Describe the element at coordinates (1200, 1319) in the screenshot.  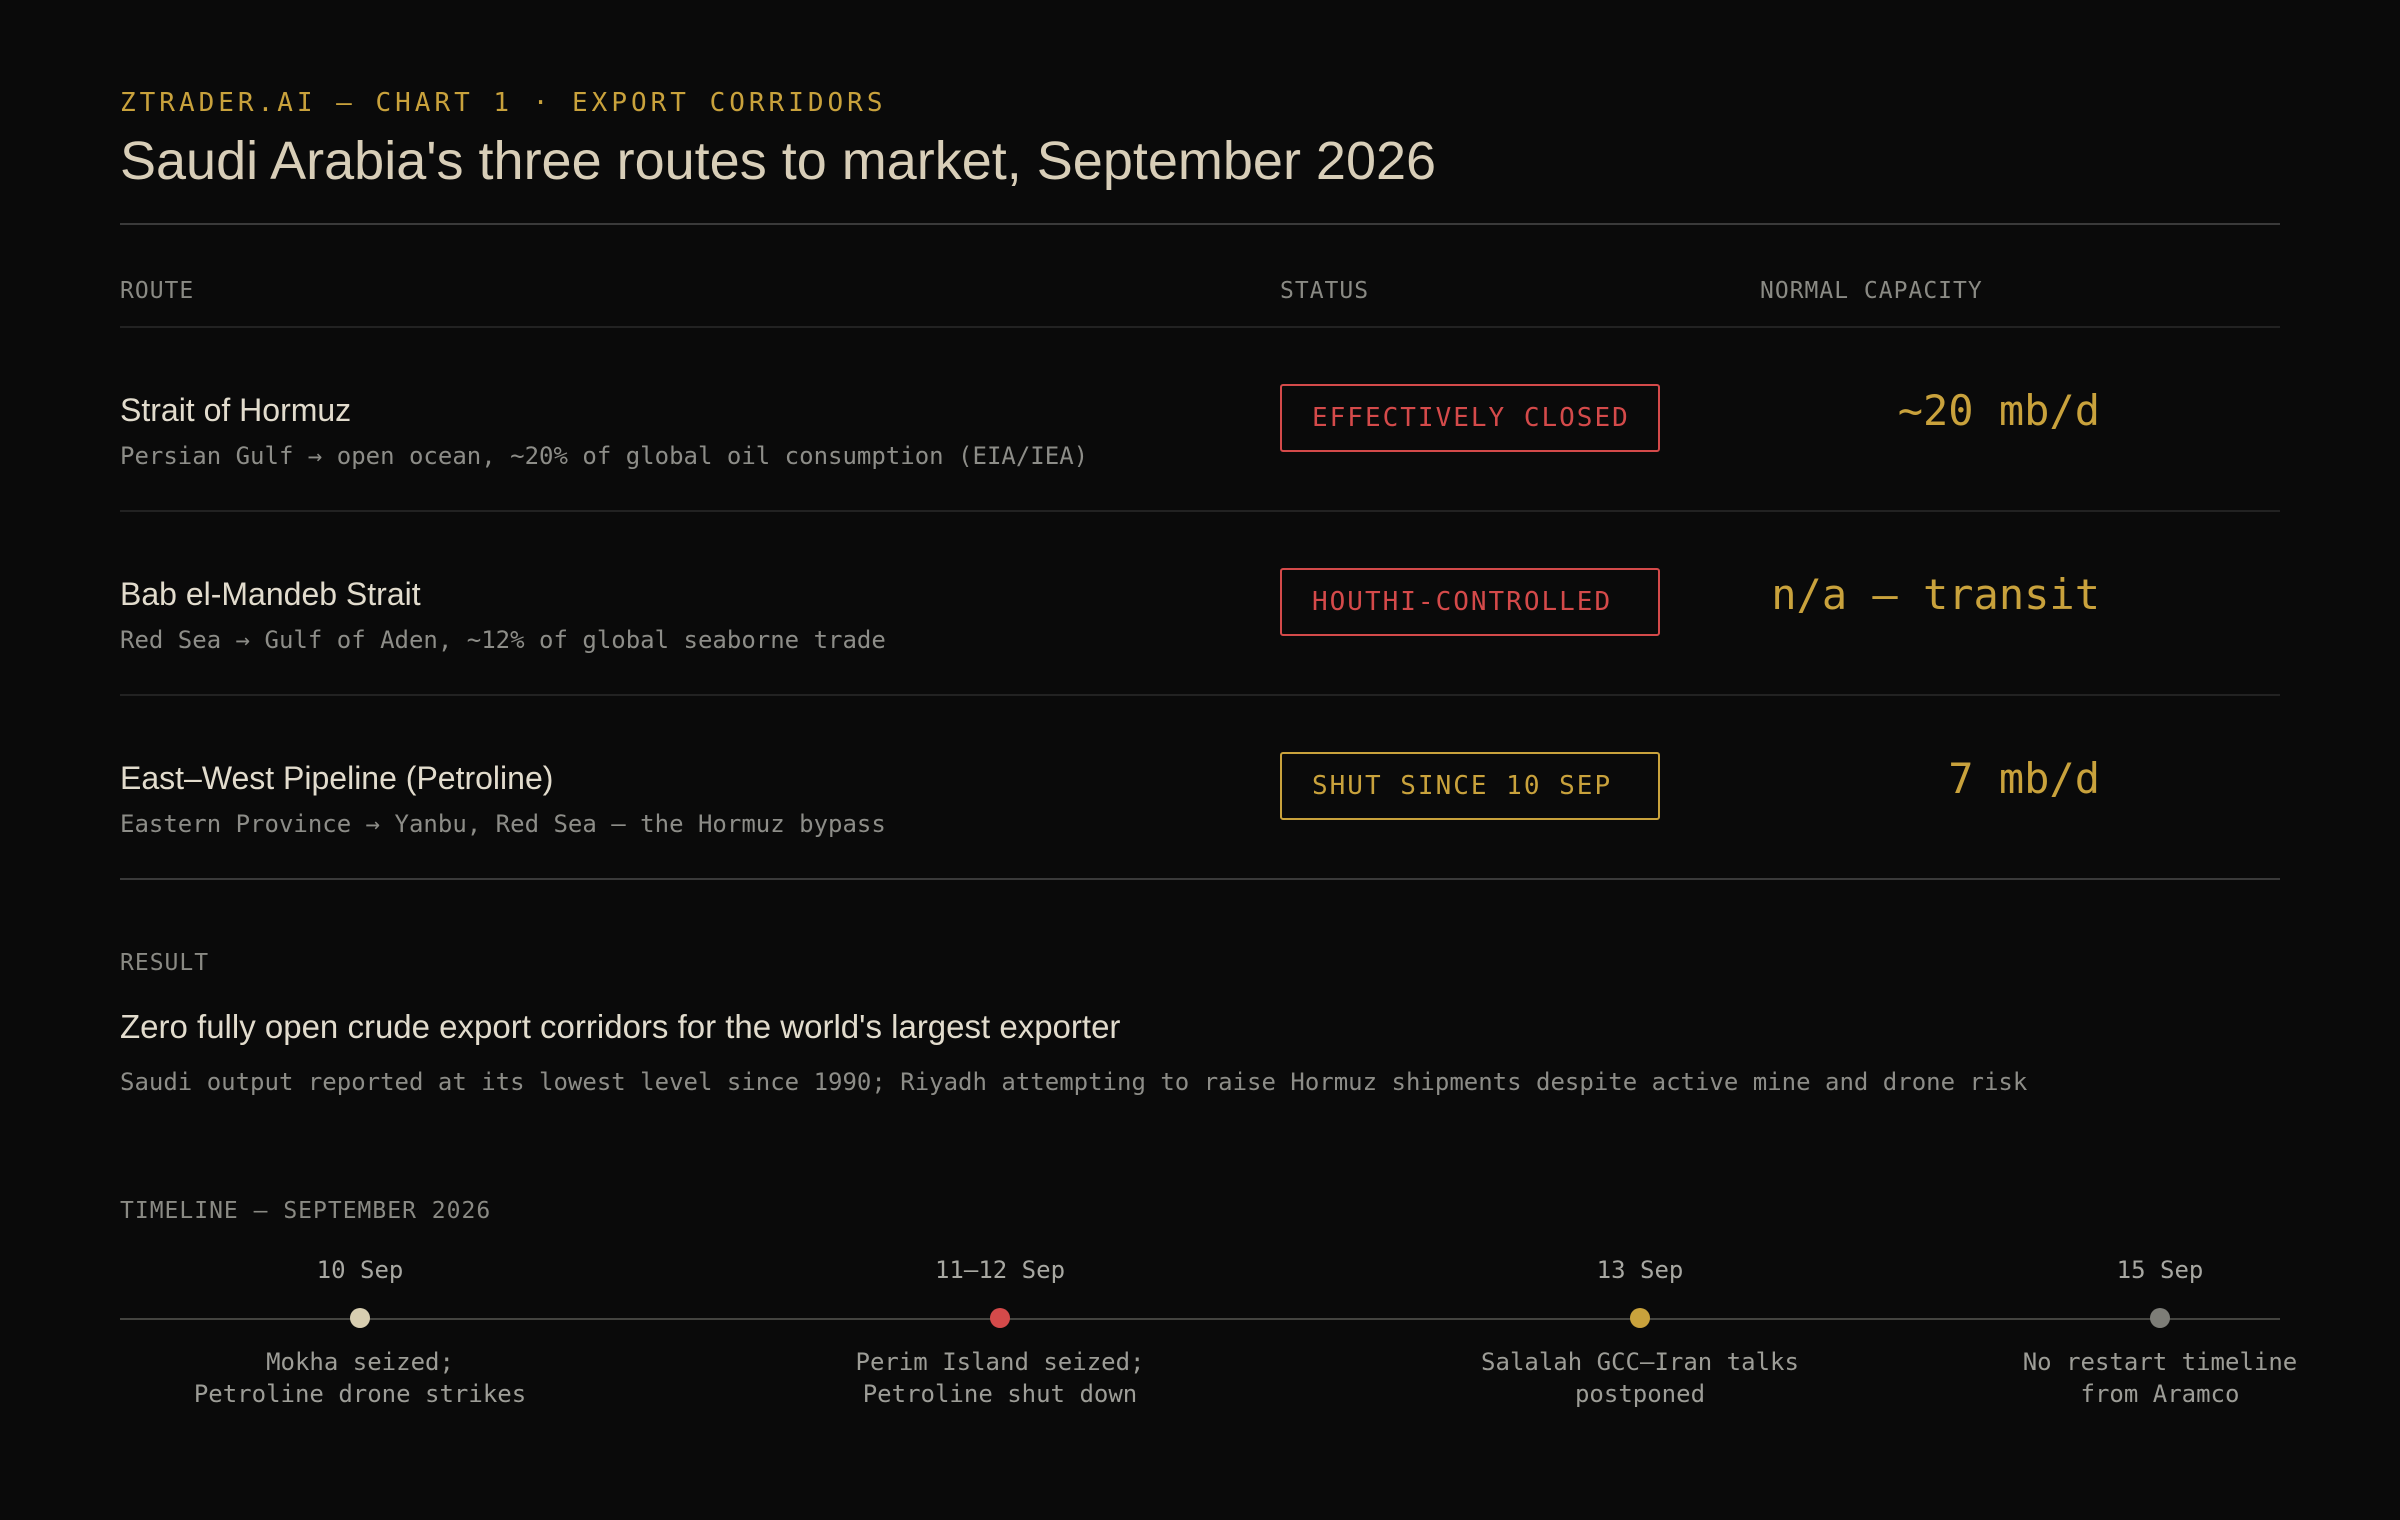
I see `timeline-axis` at that location.